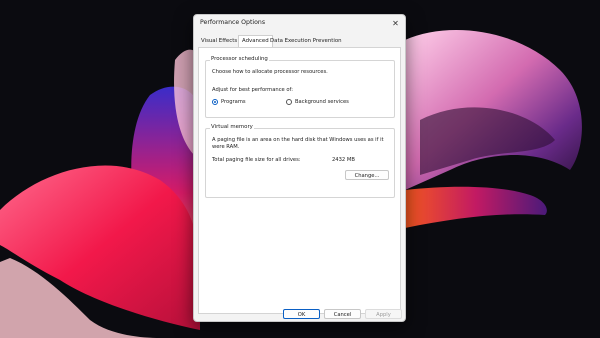  Describe the element at coordinates (219, 41) in the screenshot. I see `tab-visual-effects: Visual Effects` at that location.